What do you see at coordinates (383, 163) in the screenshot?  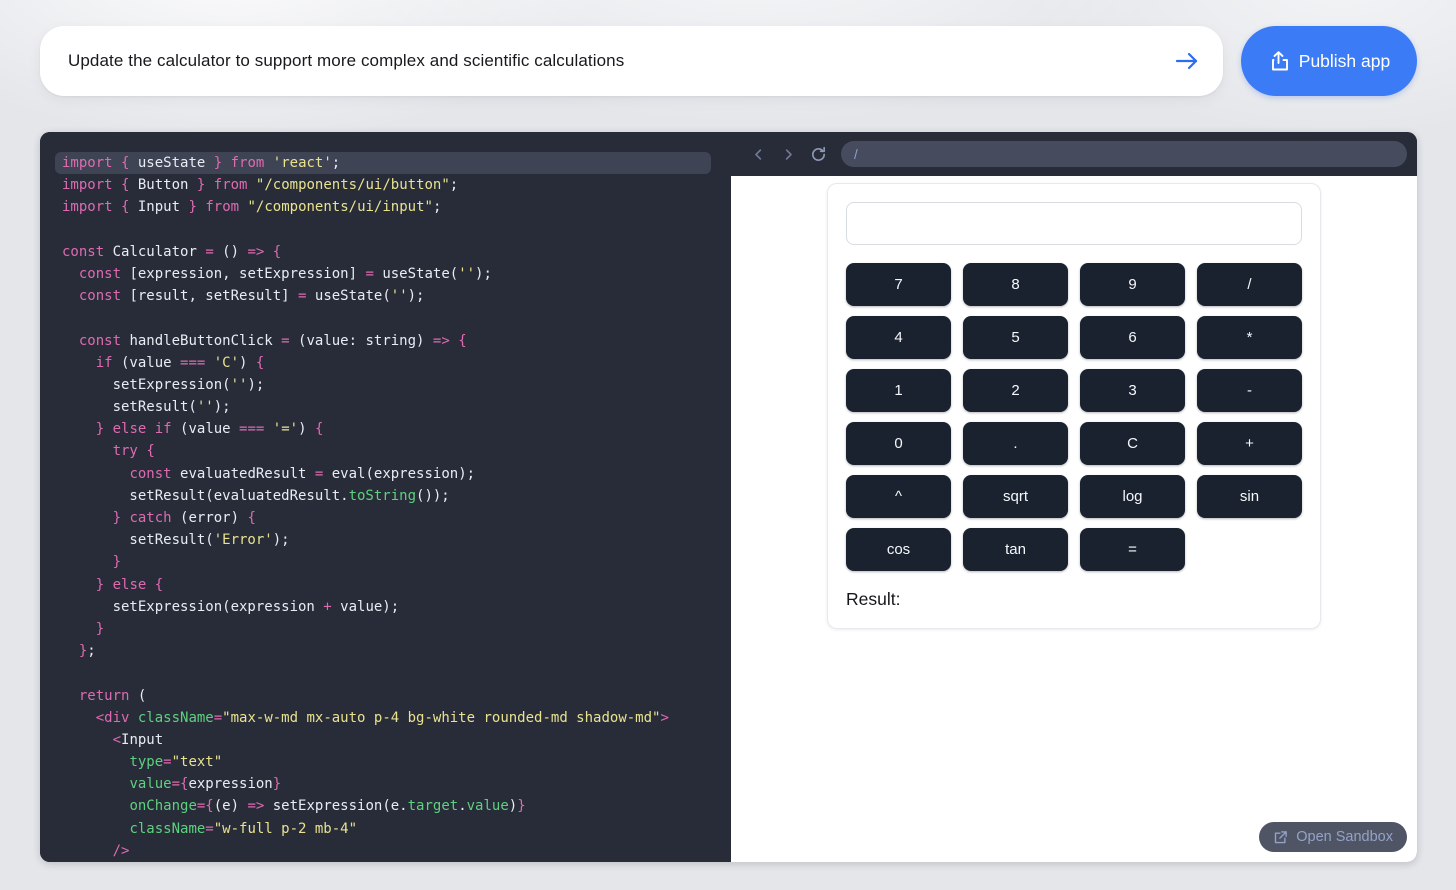 I see `code-line: import { useState } from 'react';` at bounding box center [383, 163].